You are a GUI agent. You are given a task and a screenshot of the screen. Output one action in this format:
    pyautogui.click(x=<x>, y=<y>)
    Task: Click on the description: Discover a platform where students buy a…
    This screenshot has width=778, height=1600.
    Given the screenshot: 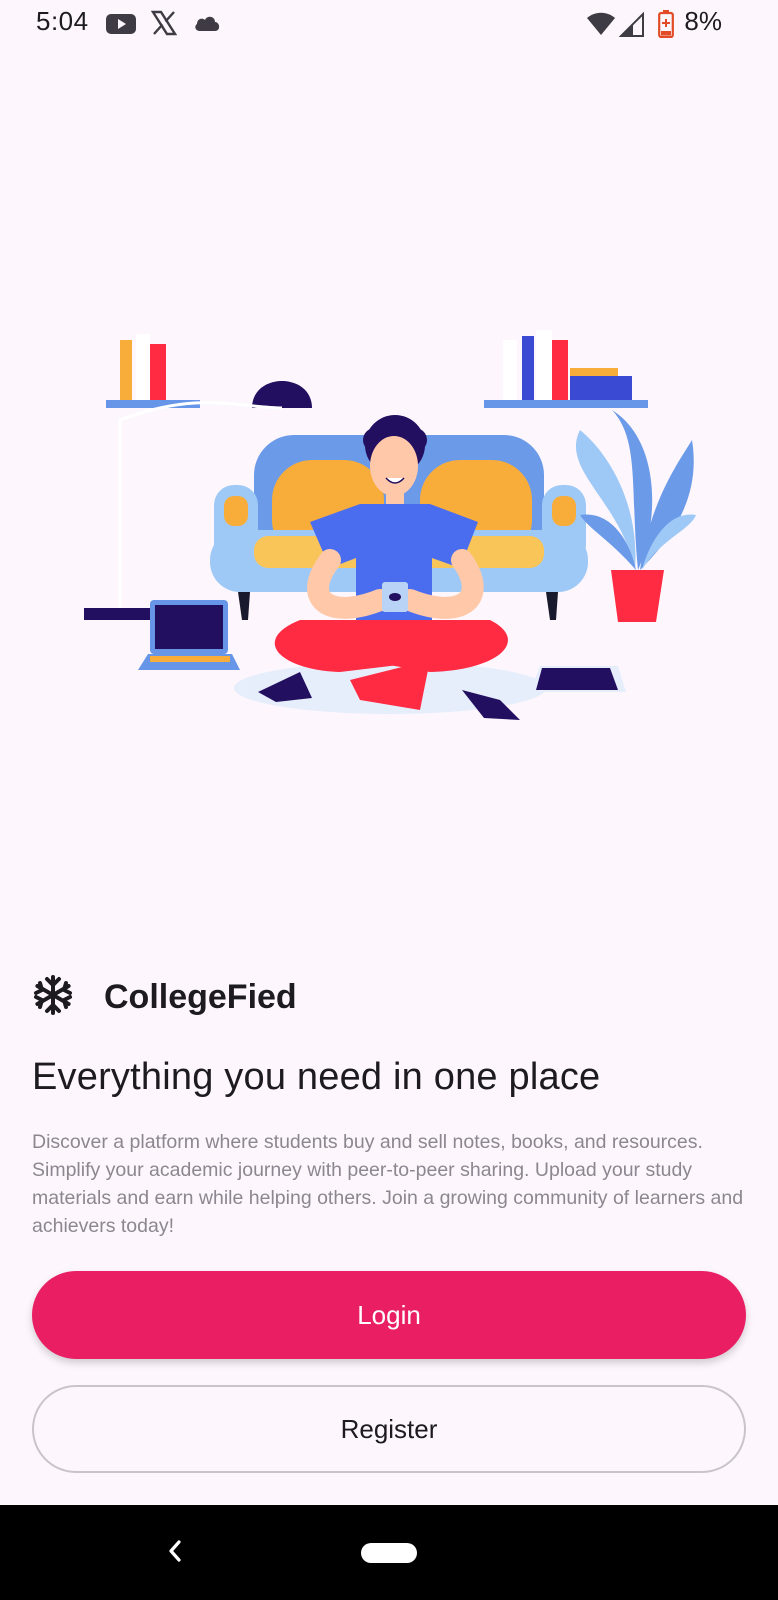 What is the action you would take?
    pyautogui.click(x=388, y=1184)
    